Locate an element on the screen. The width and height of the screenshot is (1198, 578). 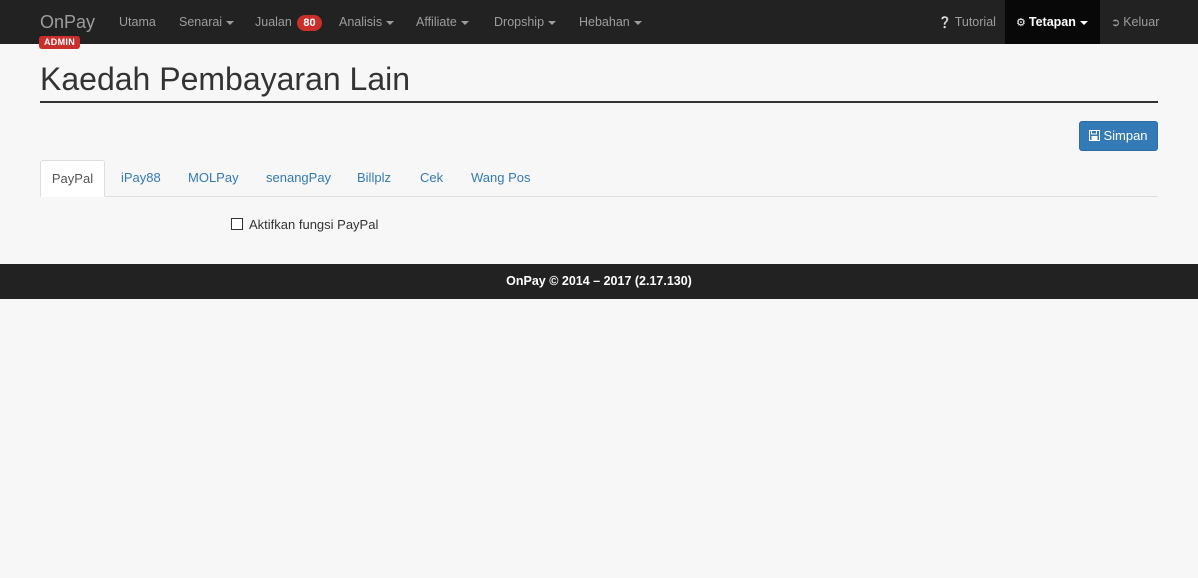
nav-label: Dropship is located at coordinates (519, 22).